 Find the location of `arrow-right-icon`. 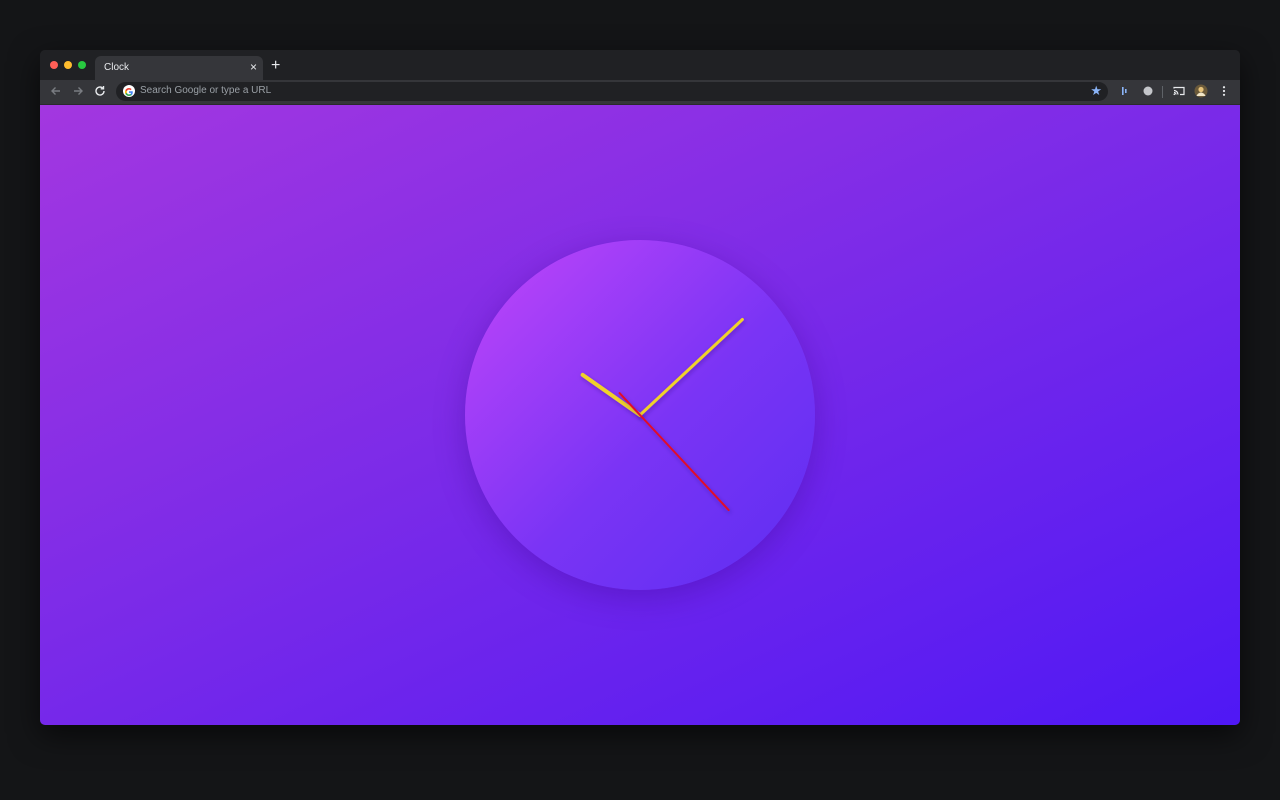

arrow-right-icon is located at coordinates (78, 91).